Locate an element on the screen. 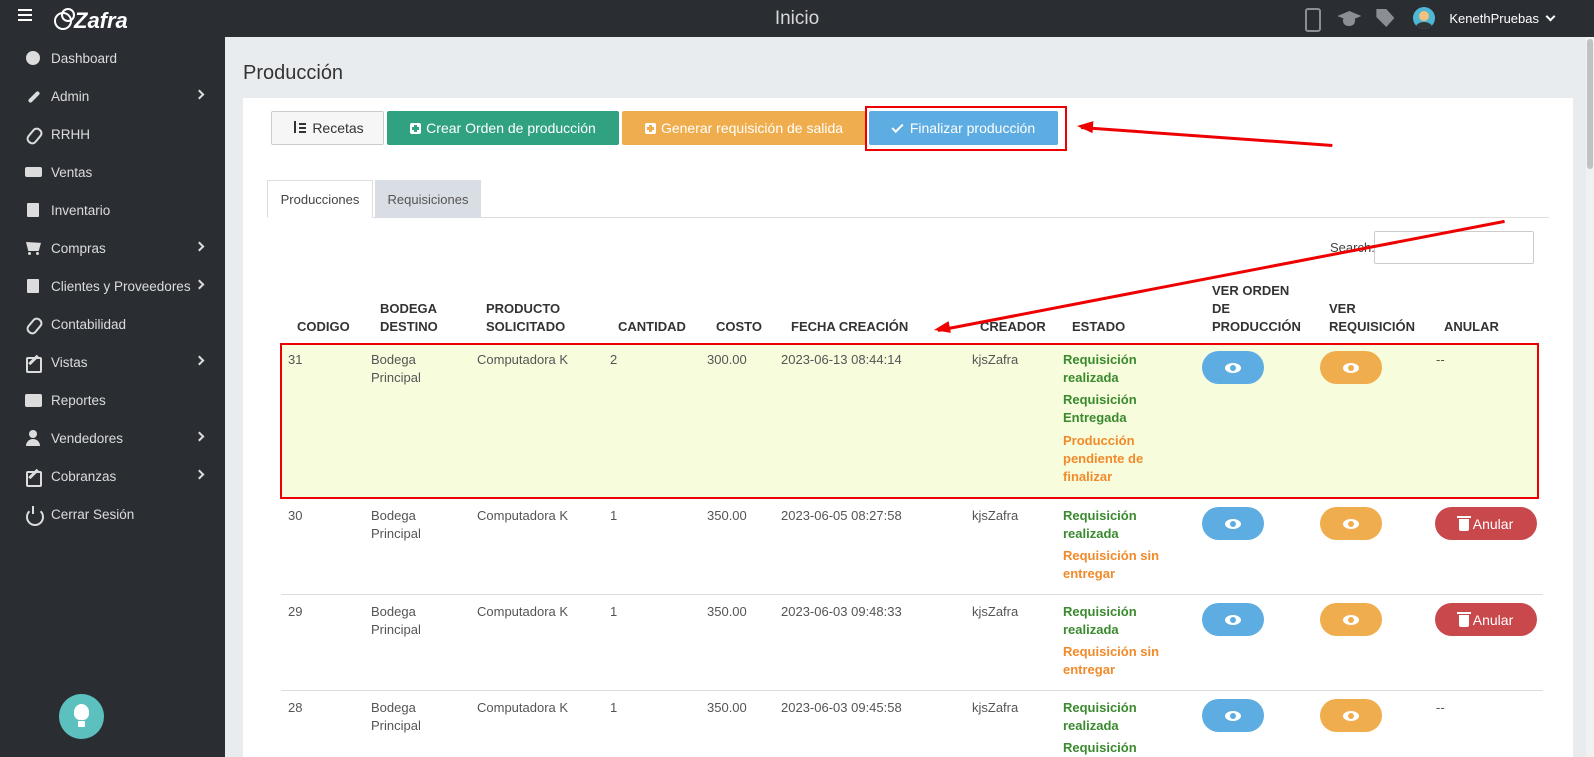 The height and width of the screenshot is (757, 1594). sidebar-item-ventas: Ventas is located at coordinates (112, 172).